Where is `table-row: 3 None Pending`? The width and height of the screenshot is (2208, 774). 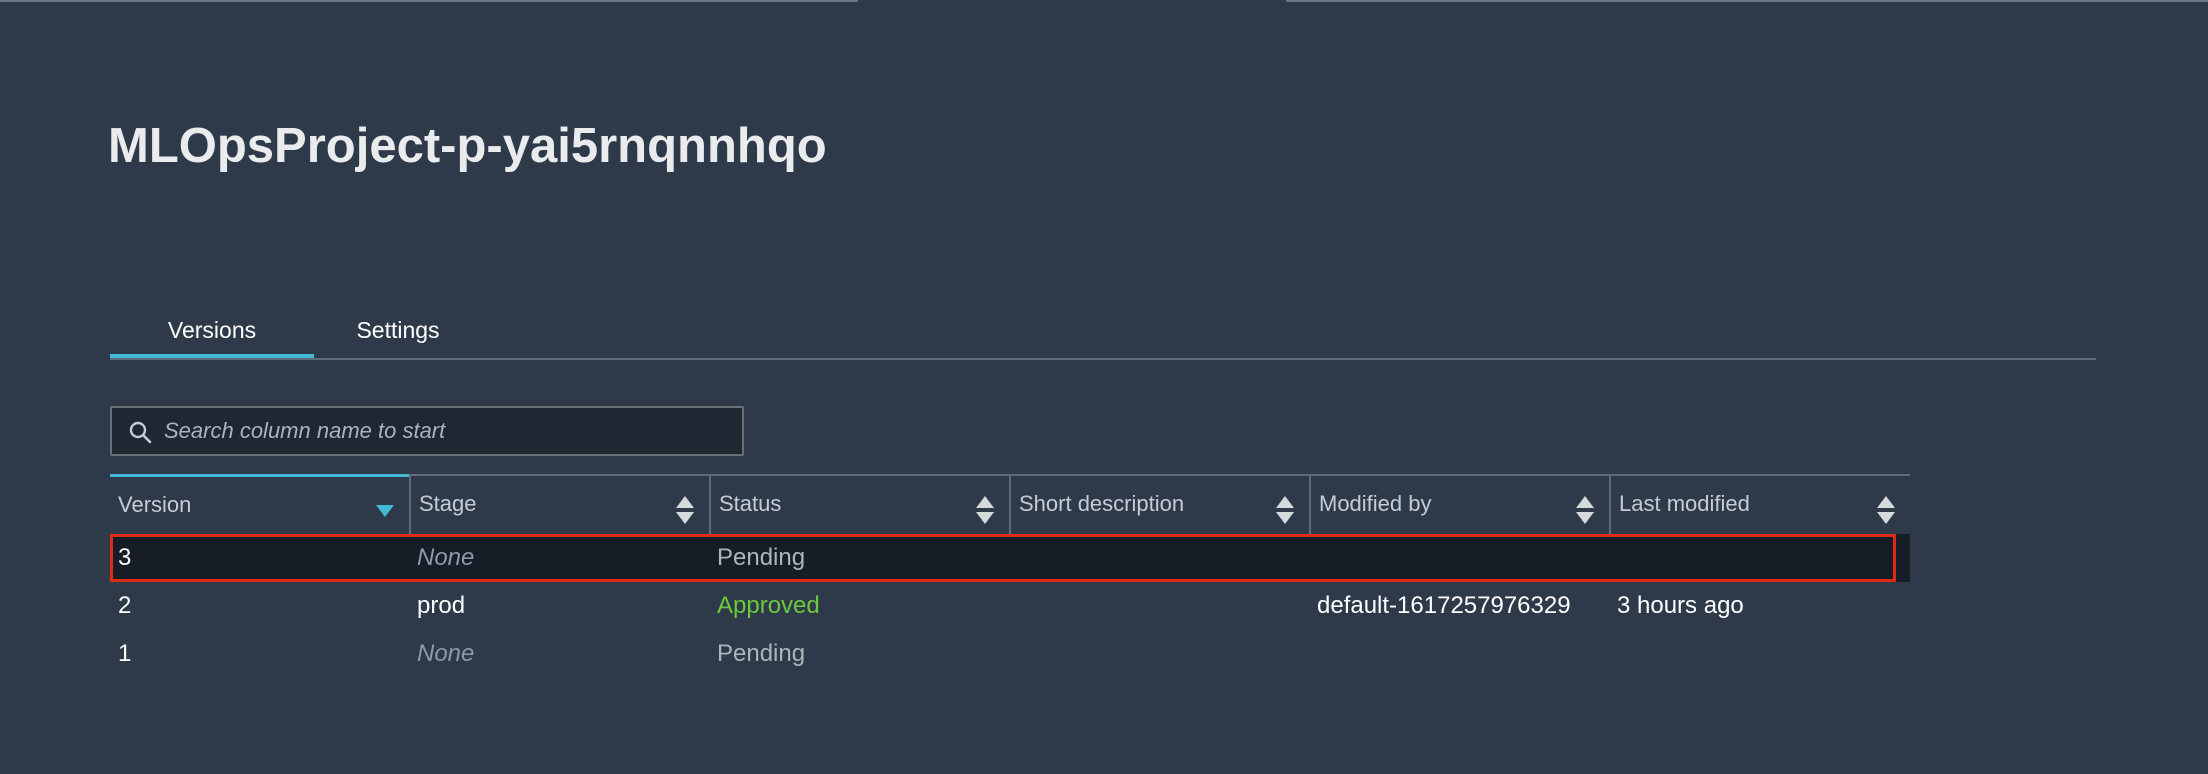 table-row: 3 None Pending is located at coordinates (1010, 558).